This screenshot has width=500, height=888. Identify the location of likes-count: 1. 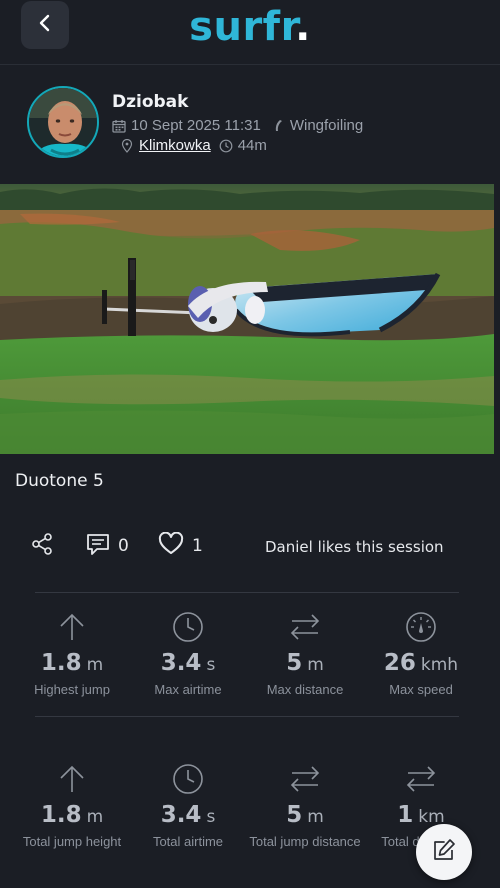
(197, 546).